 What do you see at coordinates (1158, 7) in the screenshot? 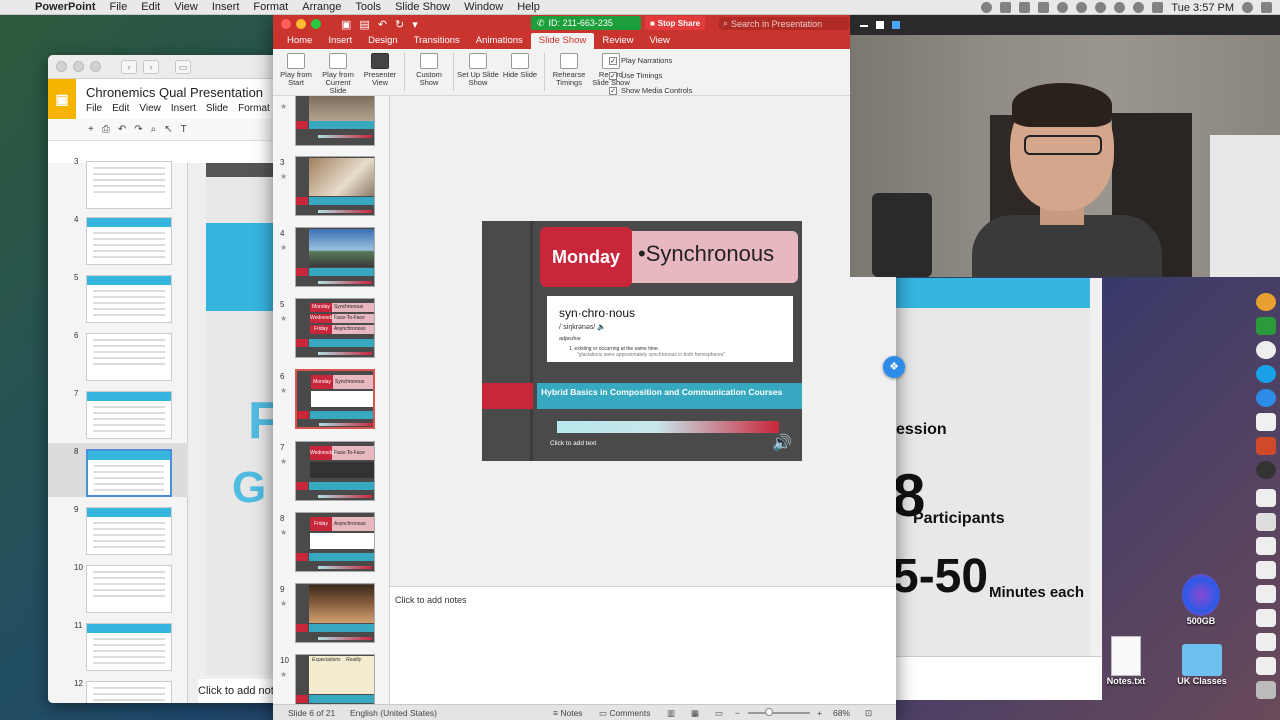
I see `battery-icon` at bounding box center [1158, 7].